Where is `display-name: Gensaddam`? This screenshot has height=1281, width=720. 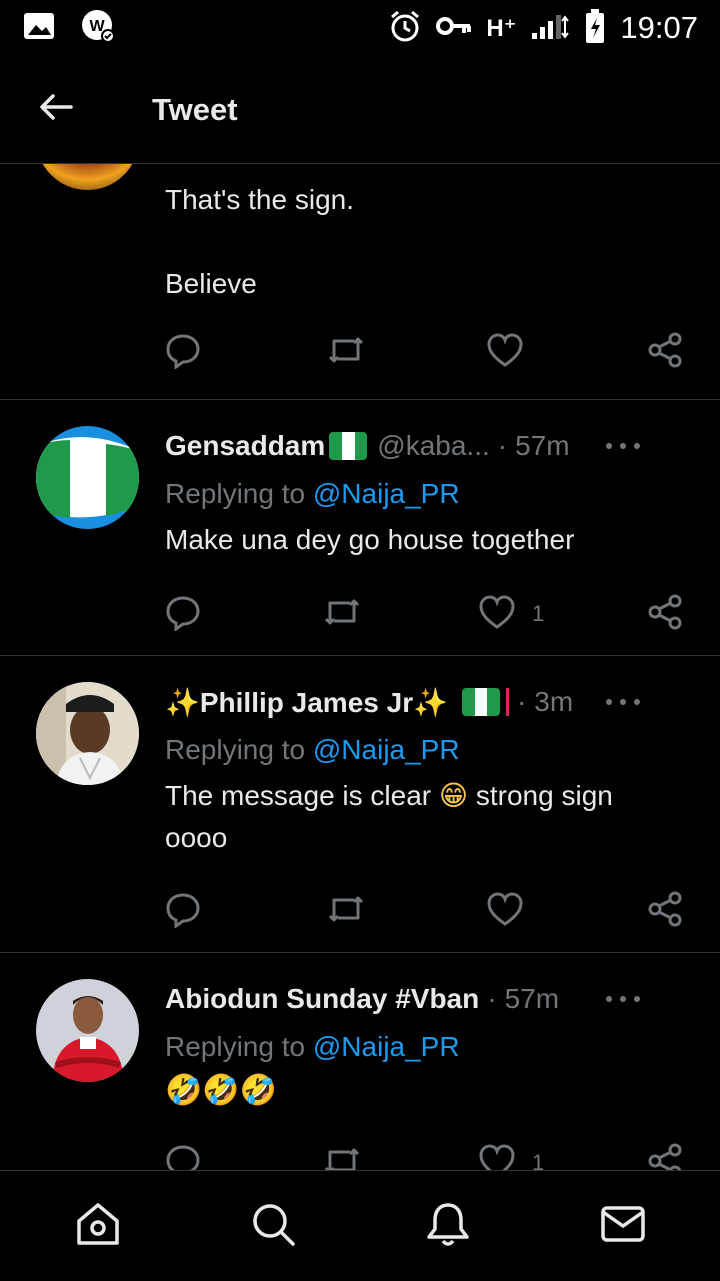 display-name: Gensaddam is located at coordinates (245, 446).